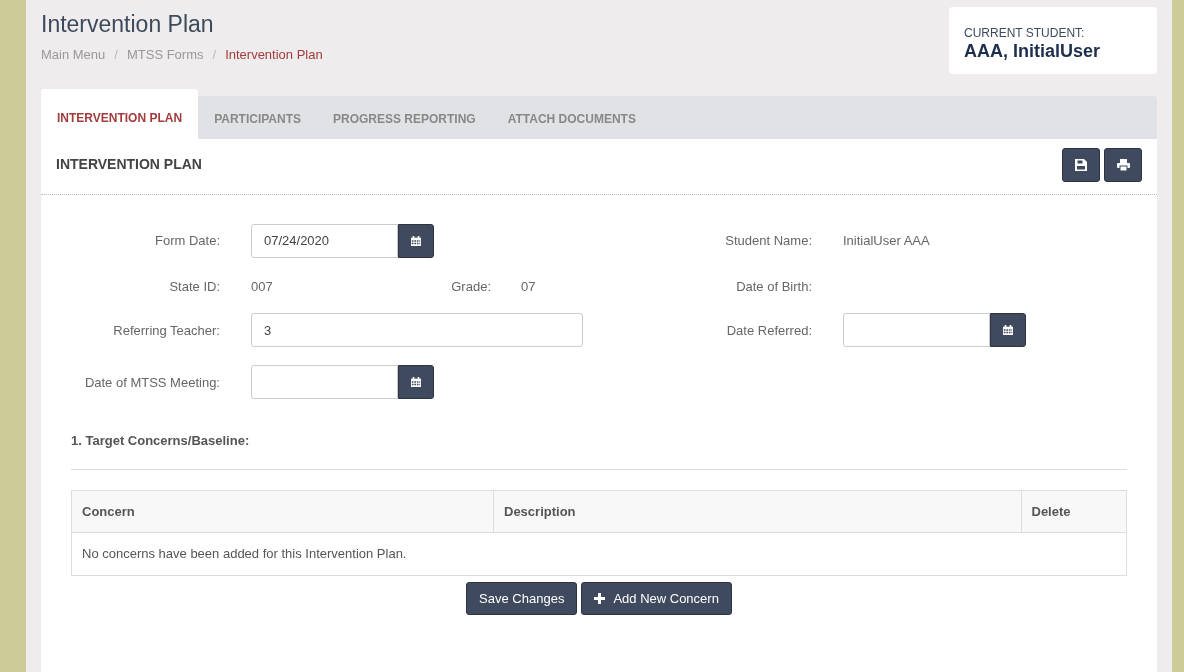  I want to click on field-label: Grade:, so click(471, 286).